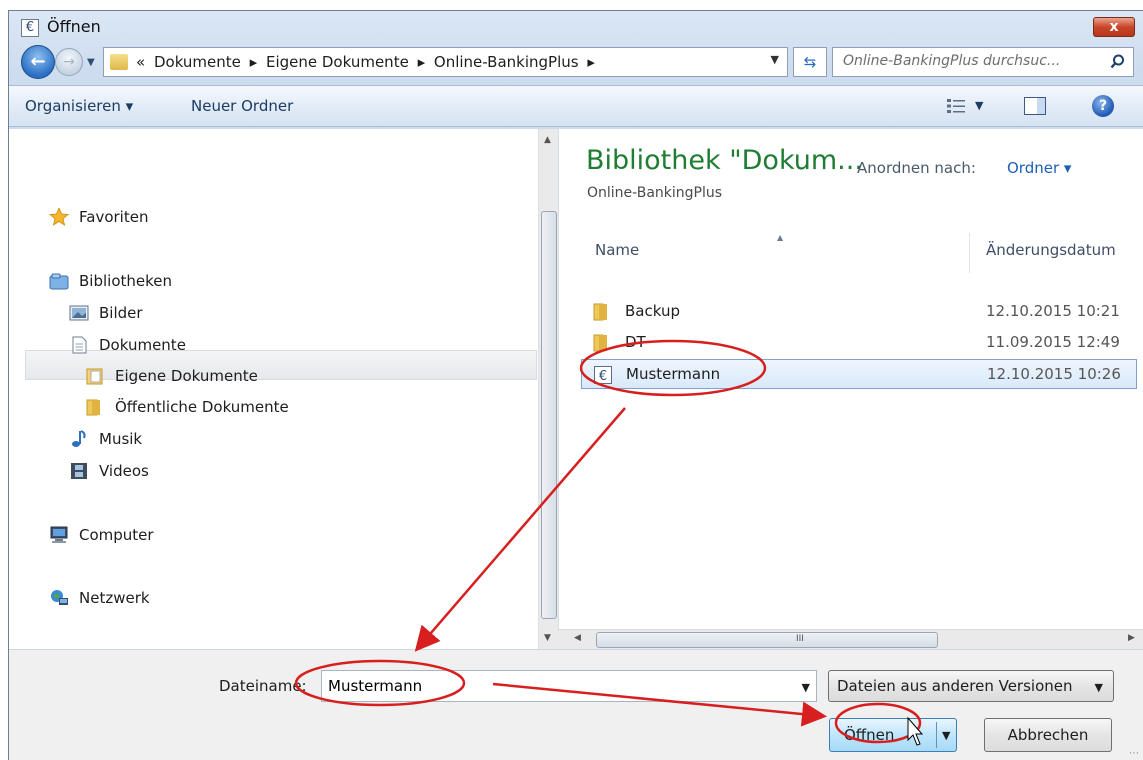 This screenshot has width=1143, height=760. Describe the element at coordinates (635, 342) in the screenshot. I see `file-name: DT` at that location.